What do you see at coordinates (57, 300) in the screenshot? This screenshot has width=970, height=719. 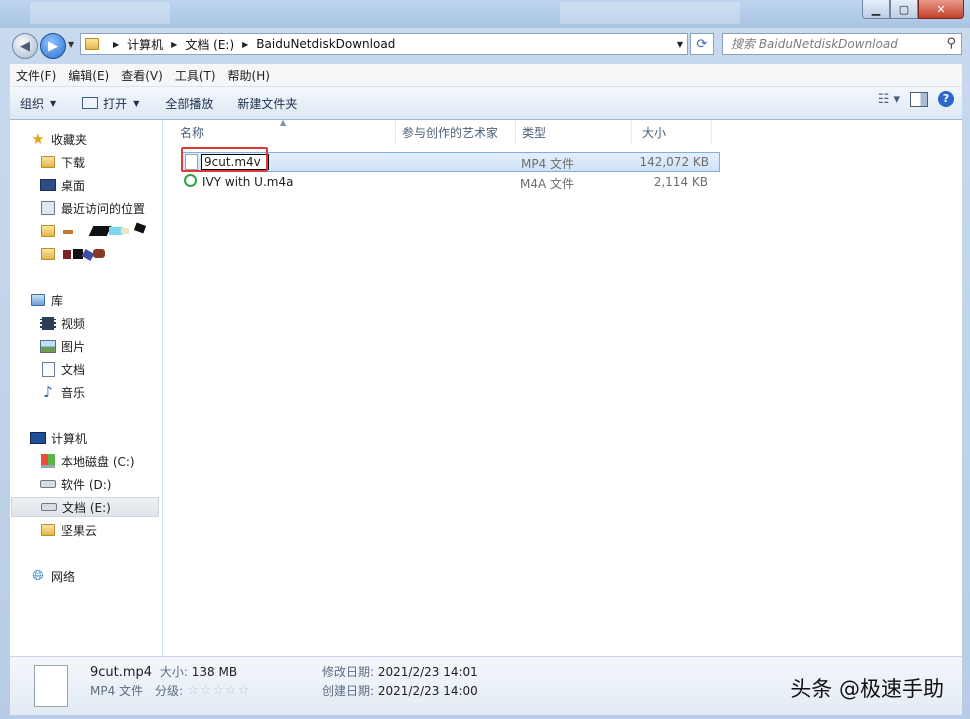 I see `nav-libraries-label: 库` at bounding box center [57, 300].